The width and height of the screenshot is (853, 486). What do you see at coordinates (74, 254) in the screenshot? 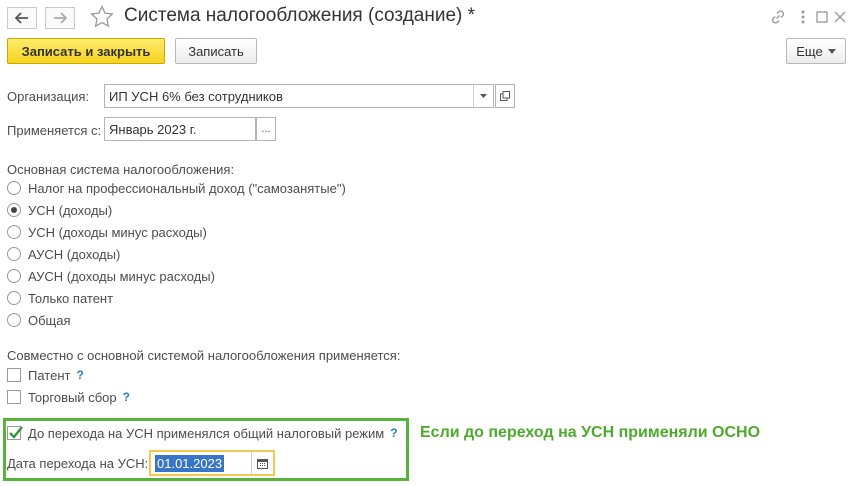
I see `radio-label: АУСН (доходы)` at bounding box center [74, 254].